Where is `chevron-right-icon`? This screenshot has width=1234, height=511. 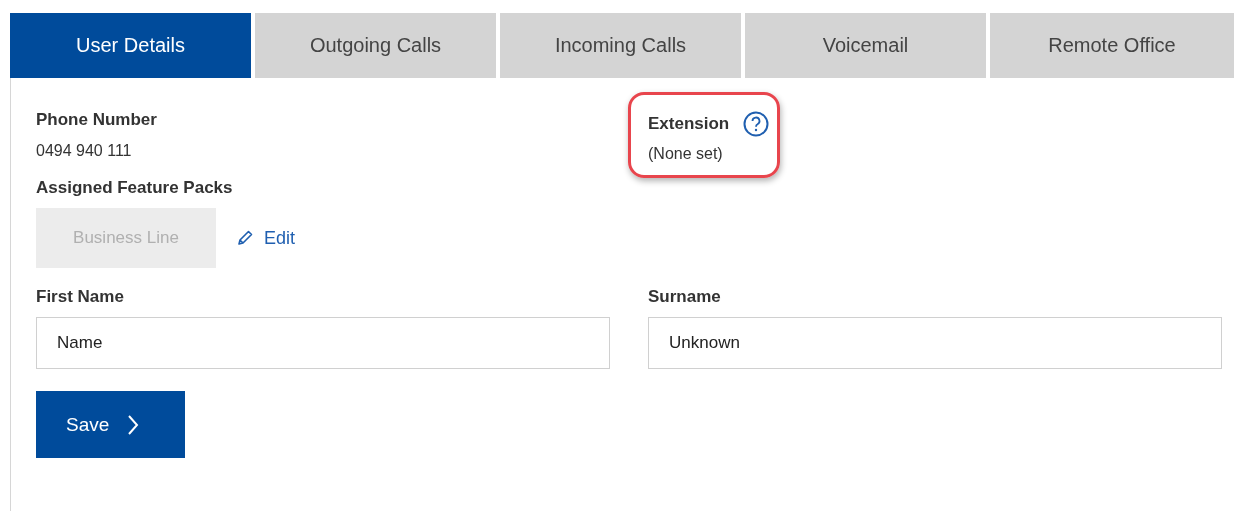
chevron-right-icon is located at coordinates (133, 424).